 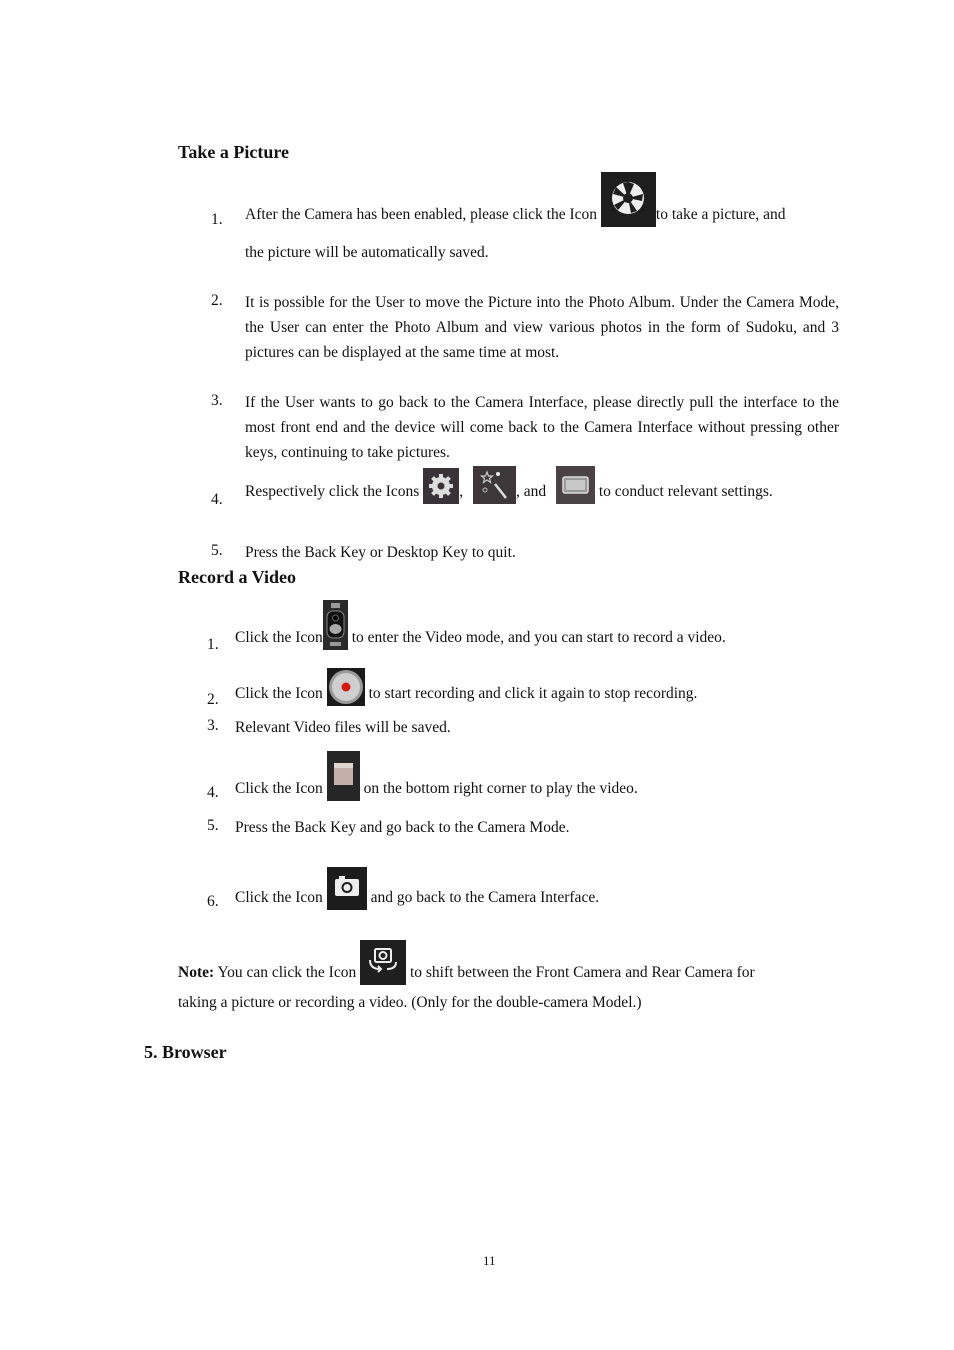 I want to click on page-number: 11, so click(x=489, y=1260).